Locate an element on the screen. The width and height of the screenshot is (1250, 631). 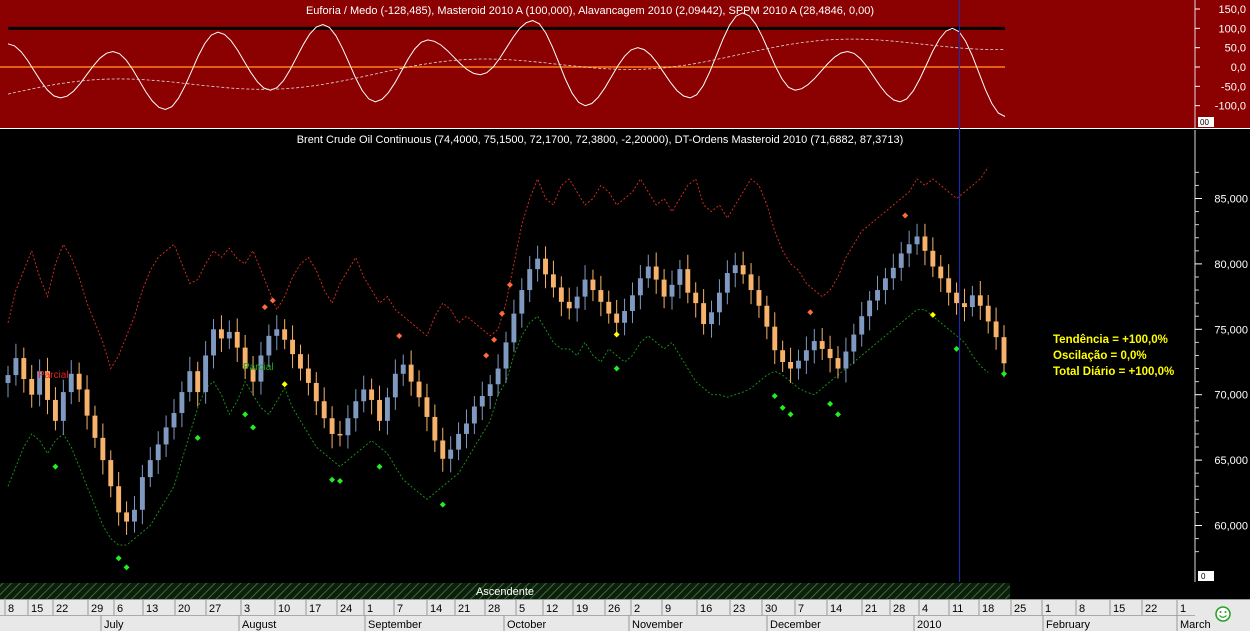
smiley-icon is located at coordinates (1223, 614).